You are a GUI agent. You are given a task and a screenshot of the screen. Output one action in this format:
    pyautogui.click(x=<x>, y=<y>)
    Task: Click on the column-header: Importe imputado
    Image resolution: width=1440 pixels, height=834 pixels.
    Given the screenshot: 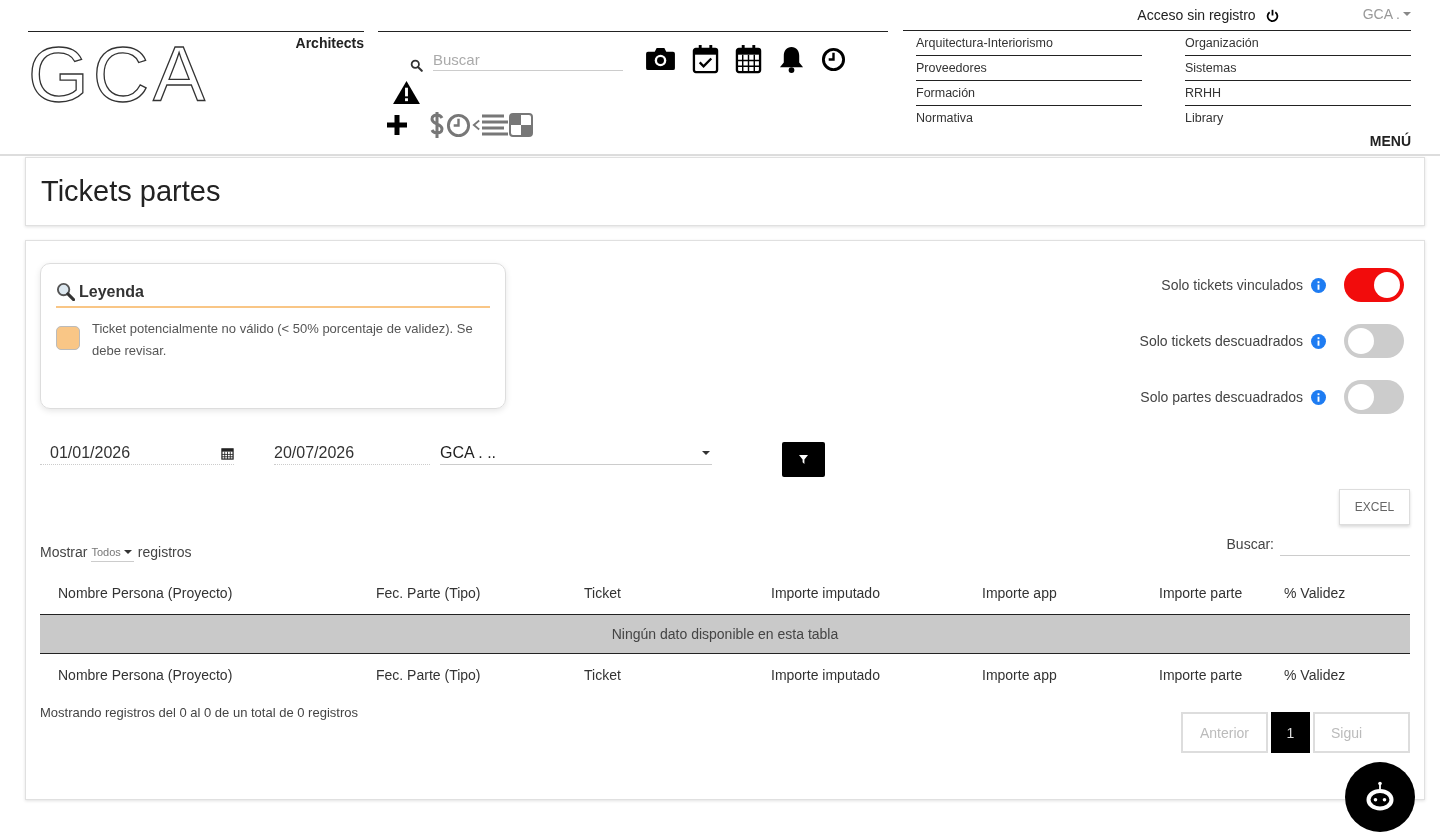 What is the action you would take?
    pyautogui.click(x=858, y=593)
    